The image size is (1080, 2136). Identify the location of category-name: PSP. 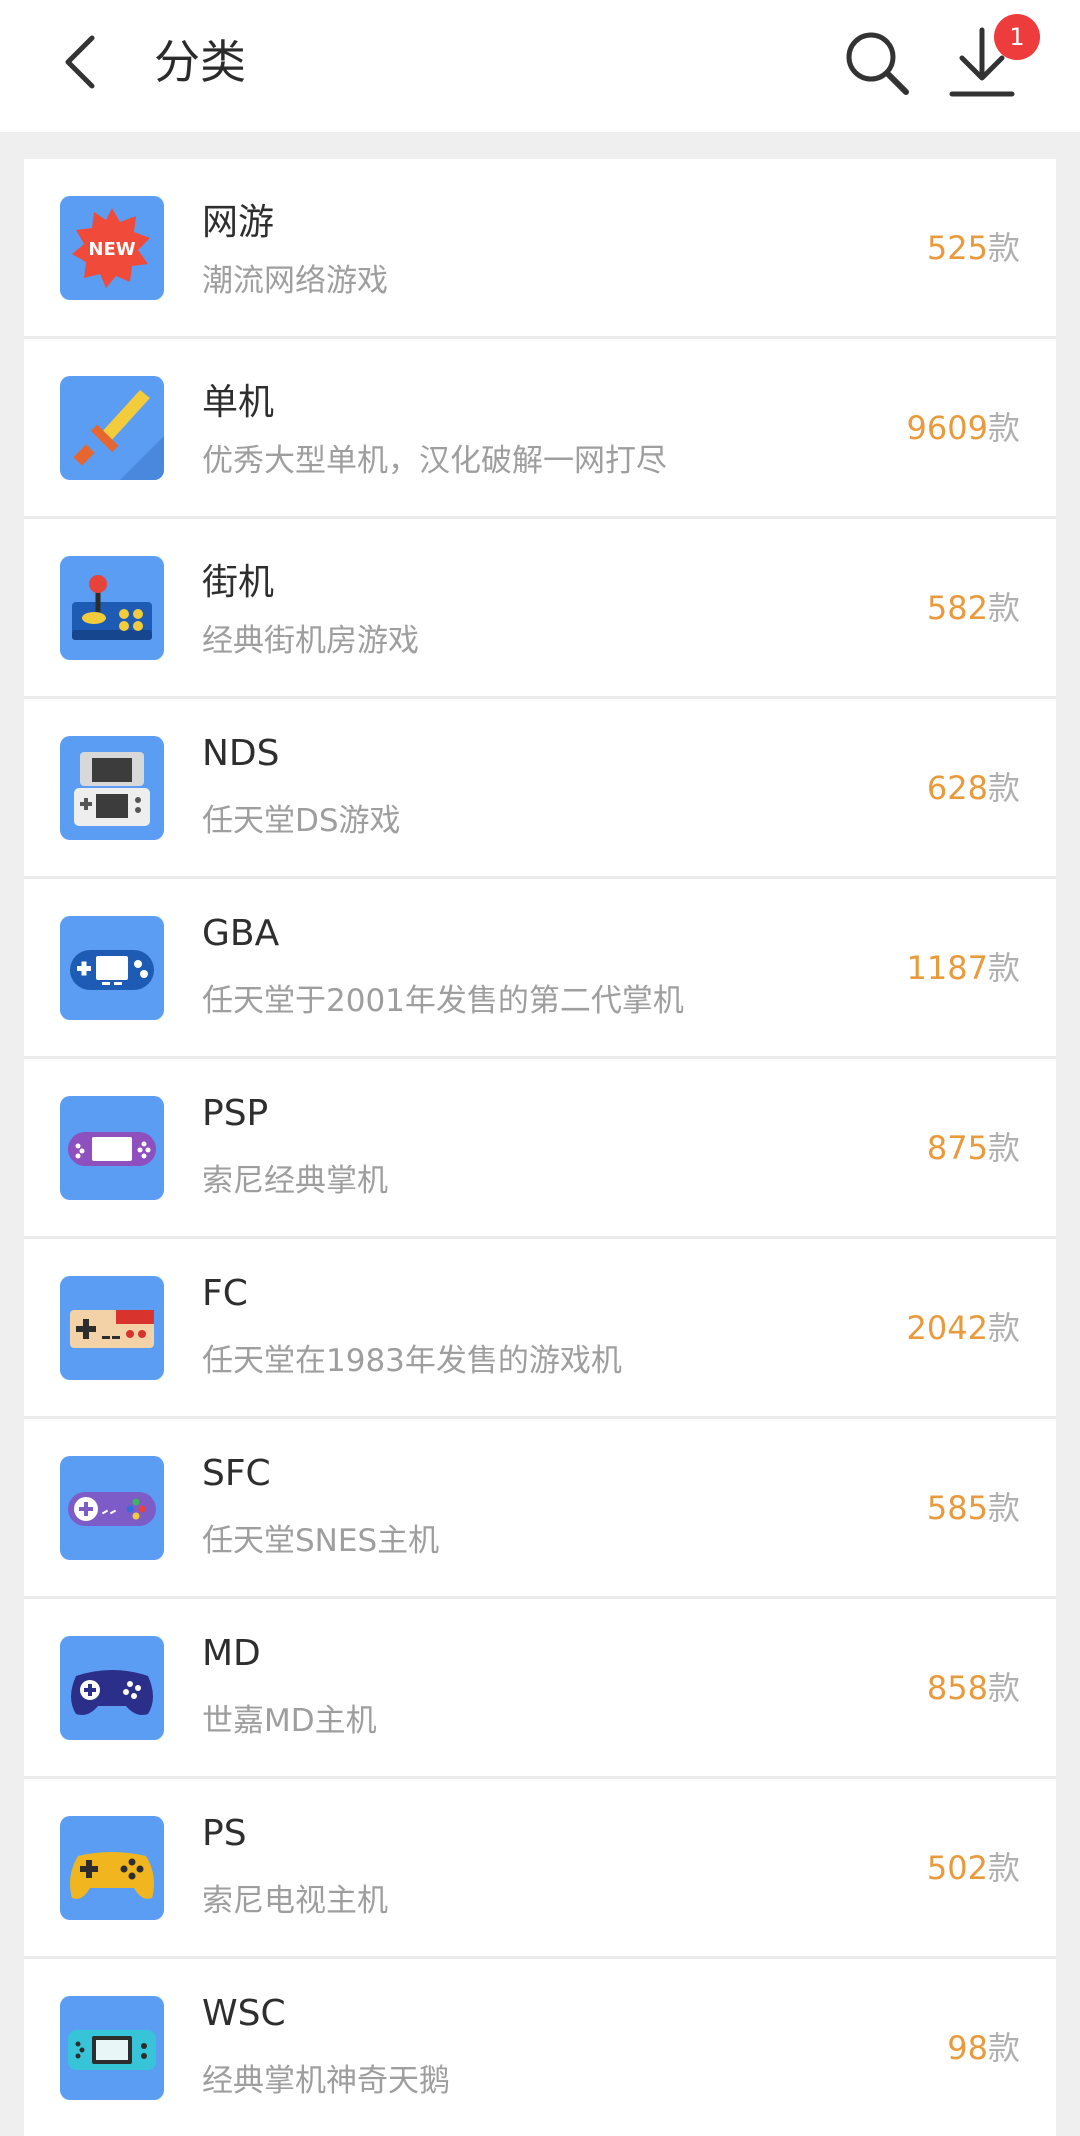
(235, 1113).